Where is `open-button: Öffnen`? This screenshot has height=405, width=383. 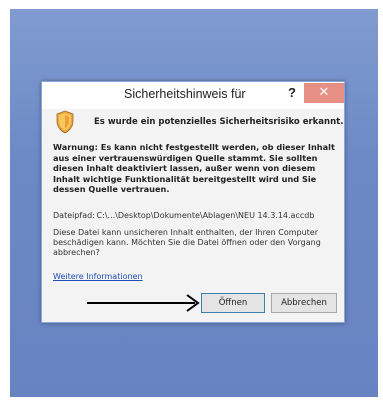 open-button: Öffnen is located at coordinates (233, 303).